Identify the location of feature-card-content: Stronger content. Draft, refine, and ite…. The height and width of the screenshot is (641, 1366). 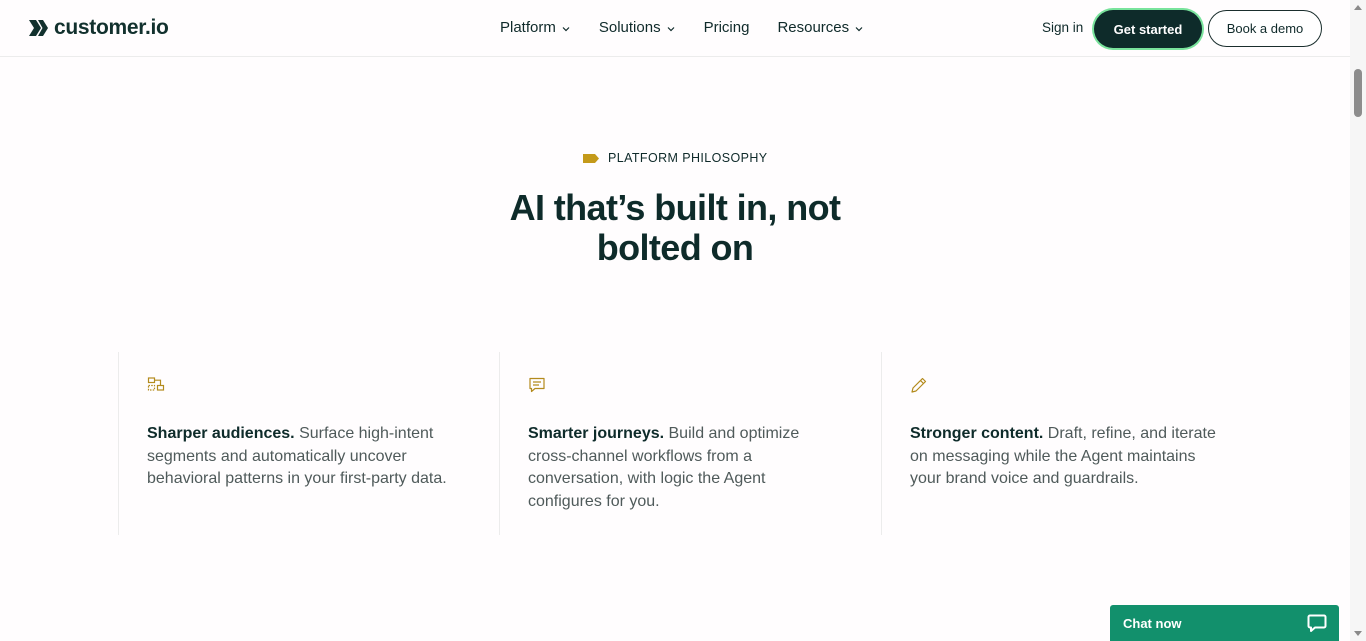
(1071, 443).